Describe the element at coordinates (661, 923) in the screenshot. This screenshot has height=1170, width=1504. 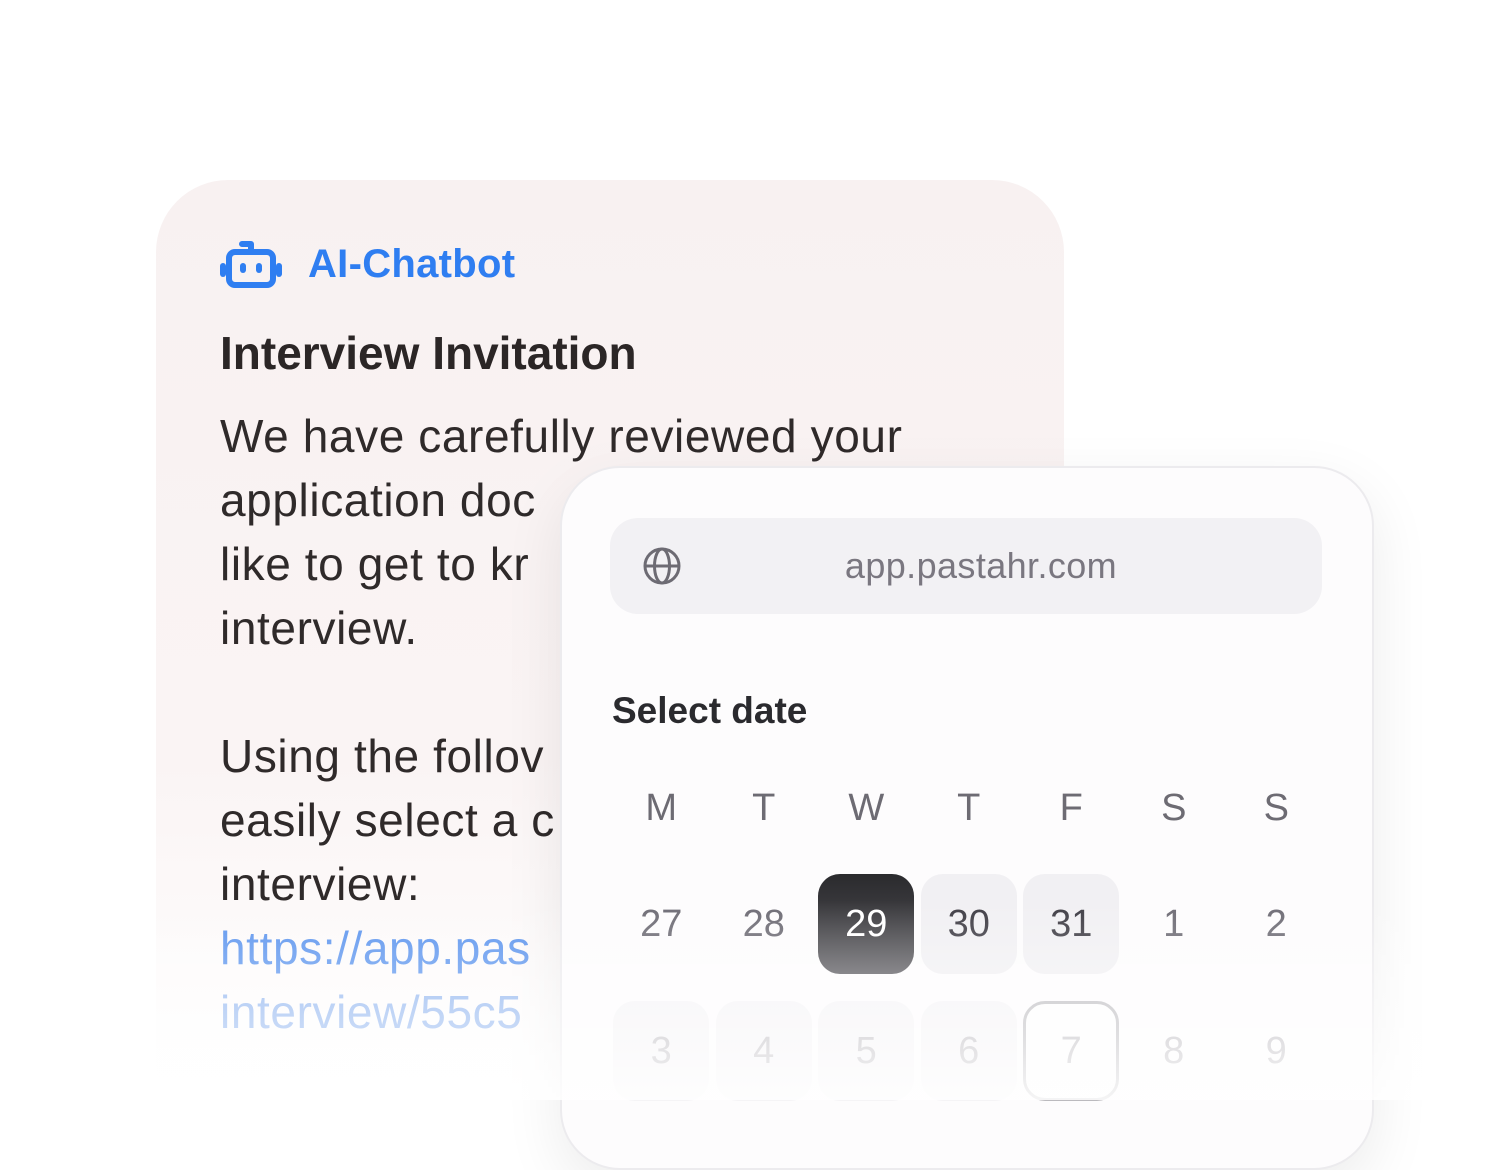
I see `calendar-day: 27` at that location.